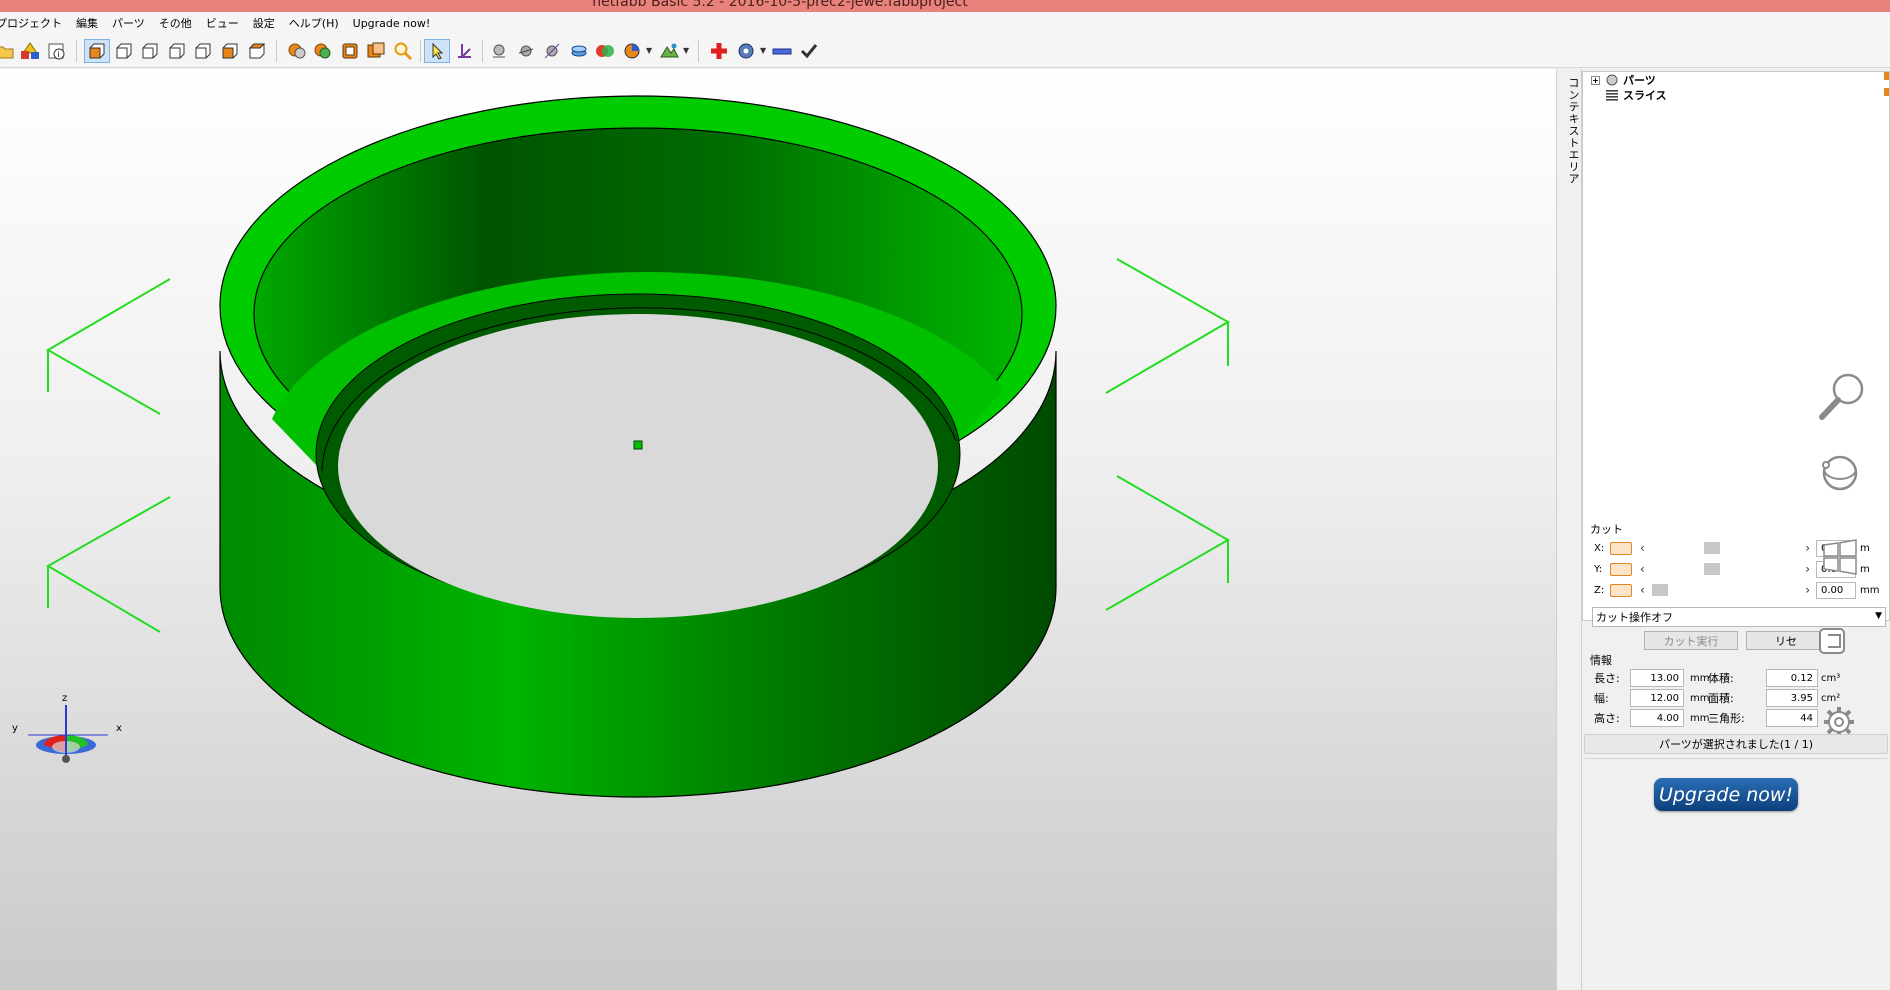 Image resolution: width=1890 pixels, height=990 pixels. I want to click on pan-hand-icon, so click(1832, 641).